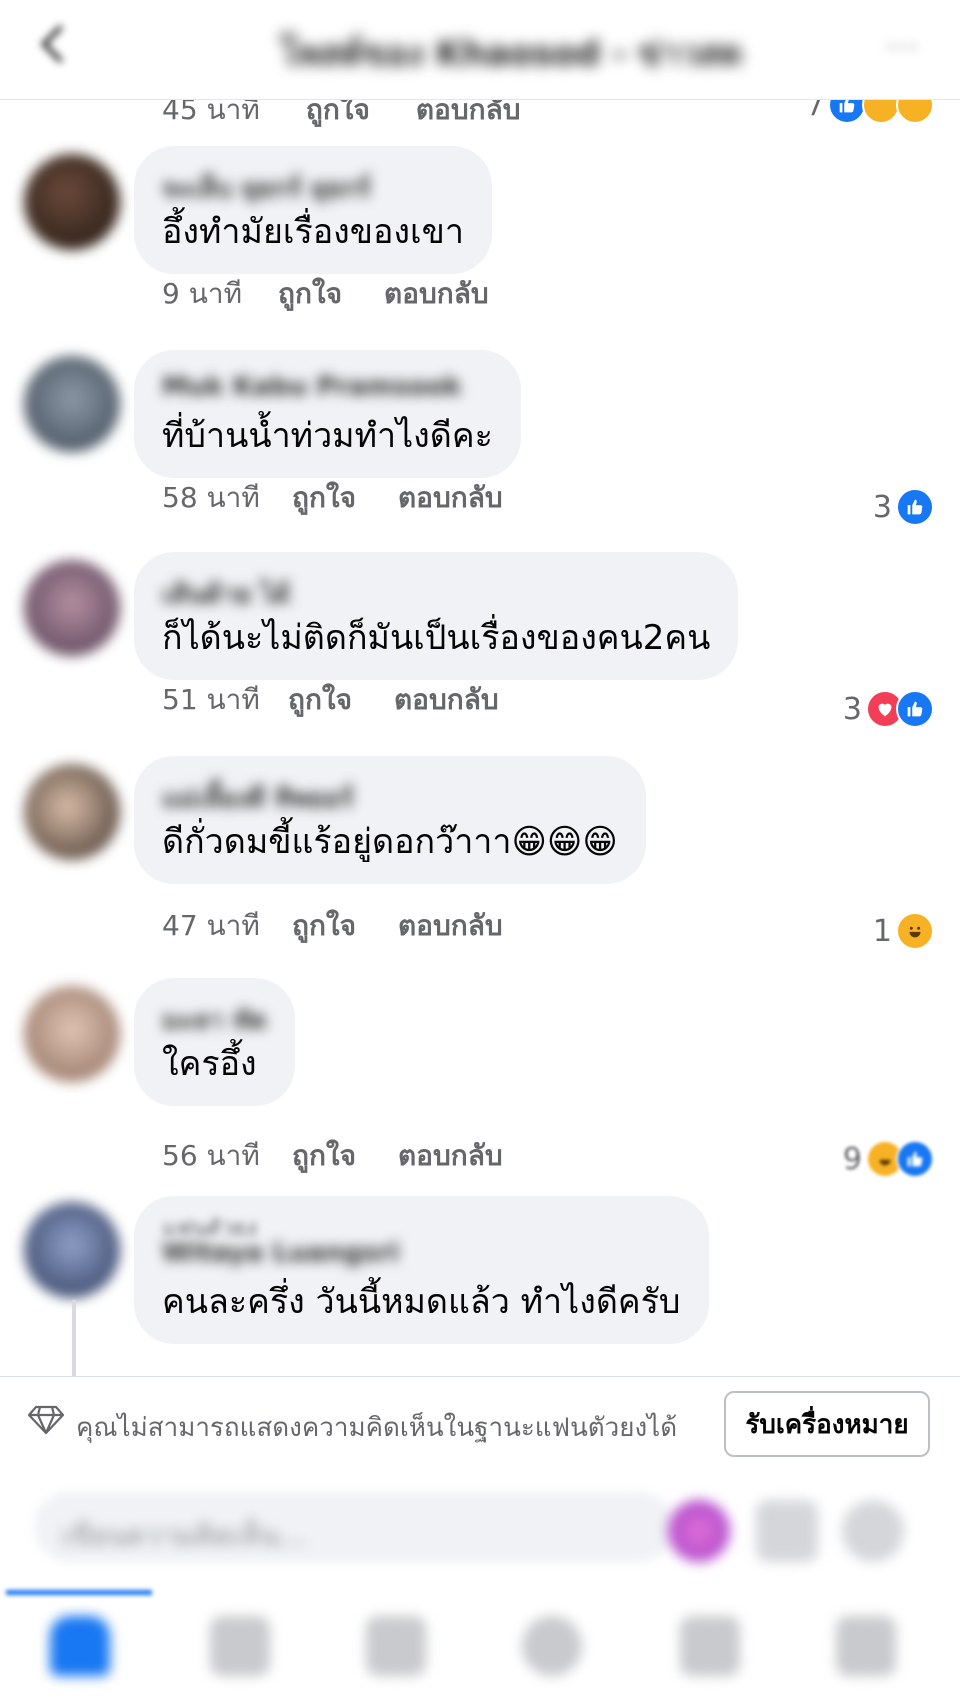  Describe the element at coordinates (327, 414) in the screenshot. I see `comment-bubble: Muk Kabu Pramsook ที่บ้านน้ำท่วมทำไงดีคะ` at that location.